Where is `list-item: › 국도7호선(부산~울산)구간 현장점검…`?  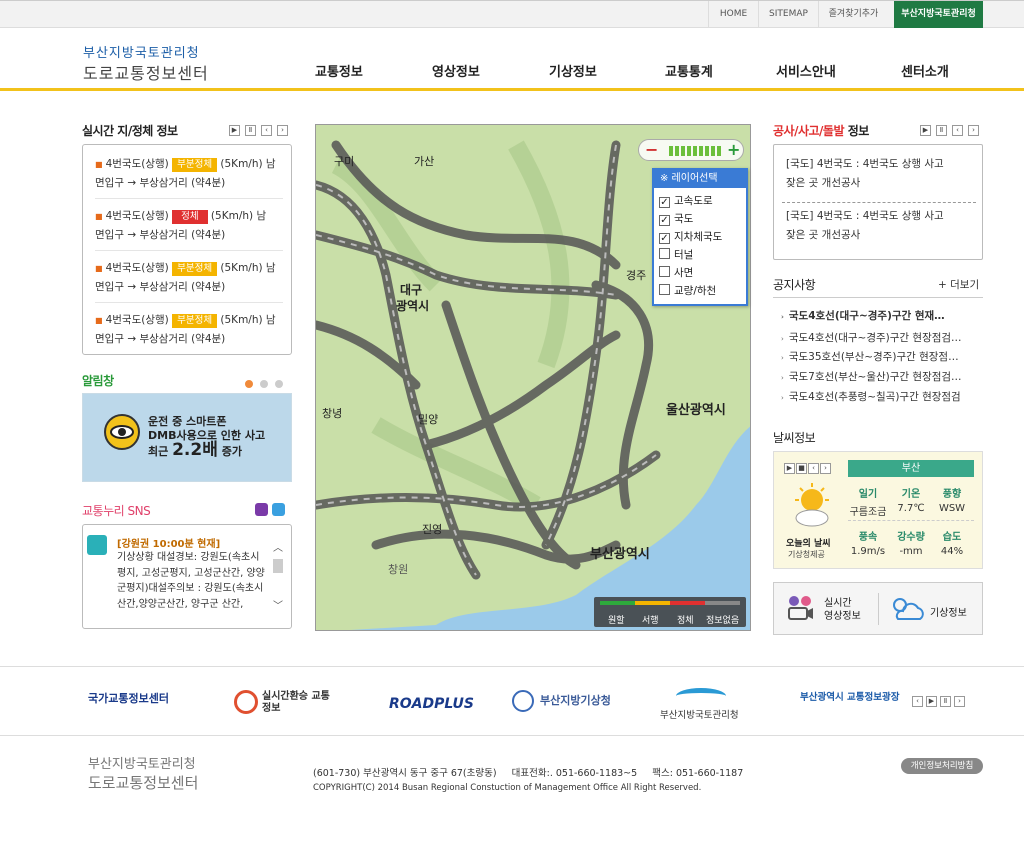 list-item: › 국도7호선(부산~울산)구간 현장점검… is located at coordinates (871, 377).